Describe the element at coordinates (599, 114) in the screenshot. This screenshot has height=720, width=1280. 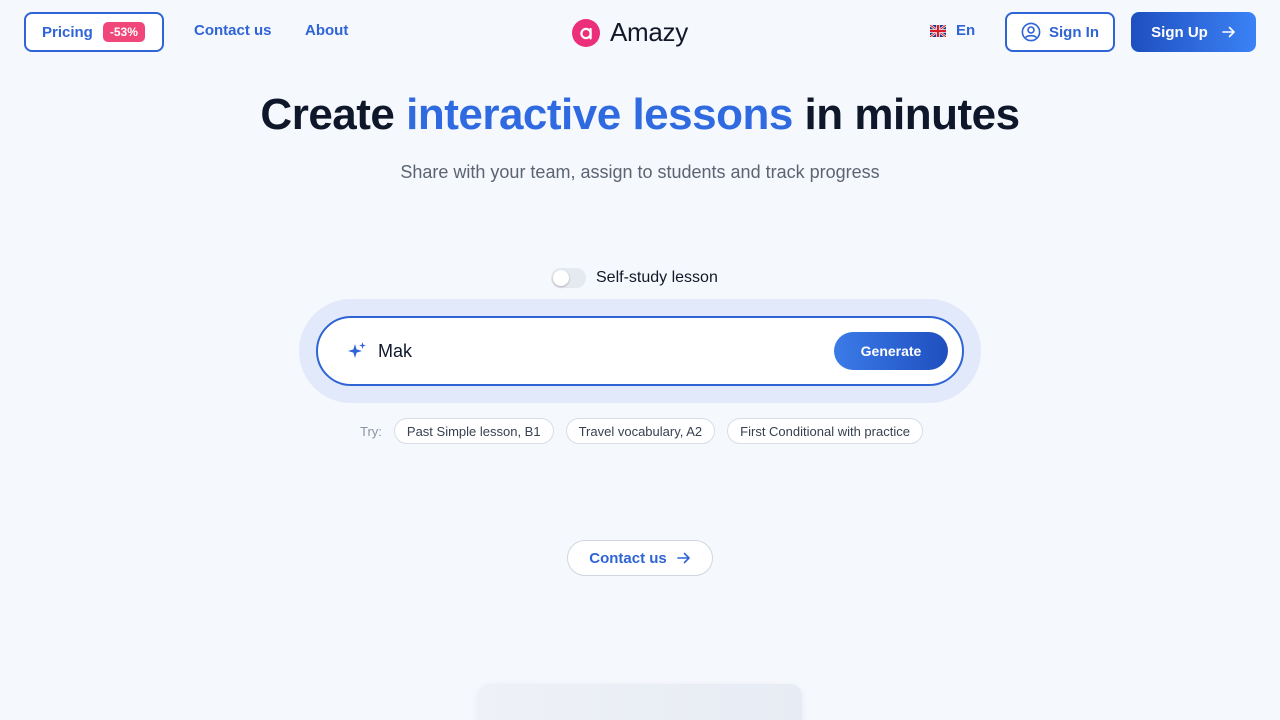
I see `hero-title-accent: interactive lessons` at that location.